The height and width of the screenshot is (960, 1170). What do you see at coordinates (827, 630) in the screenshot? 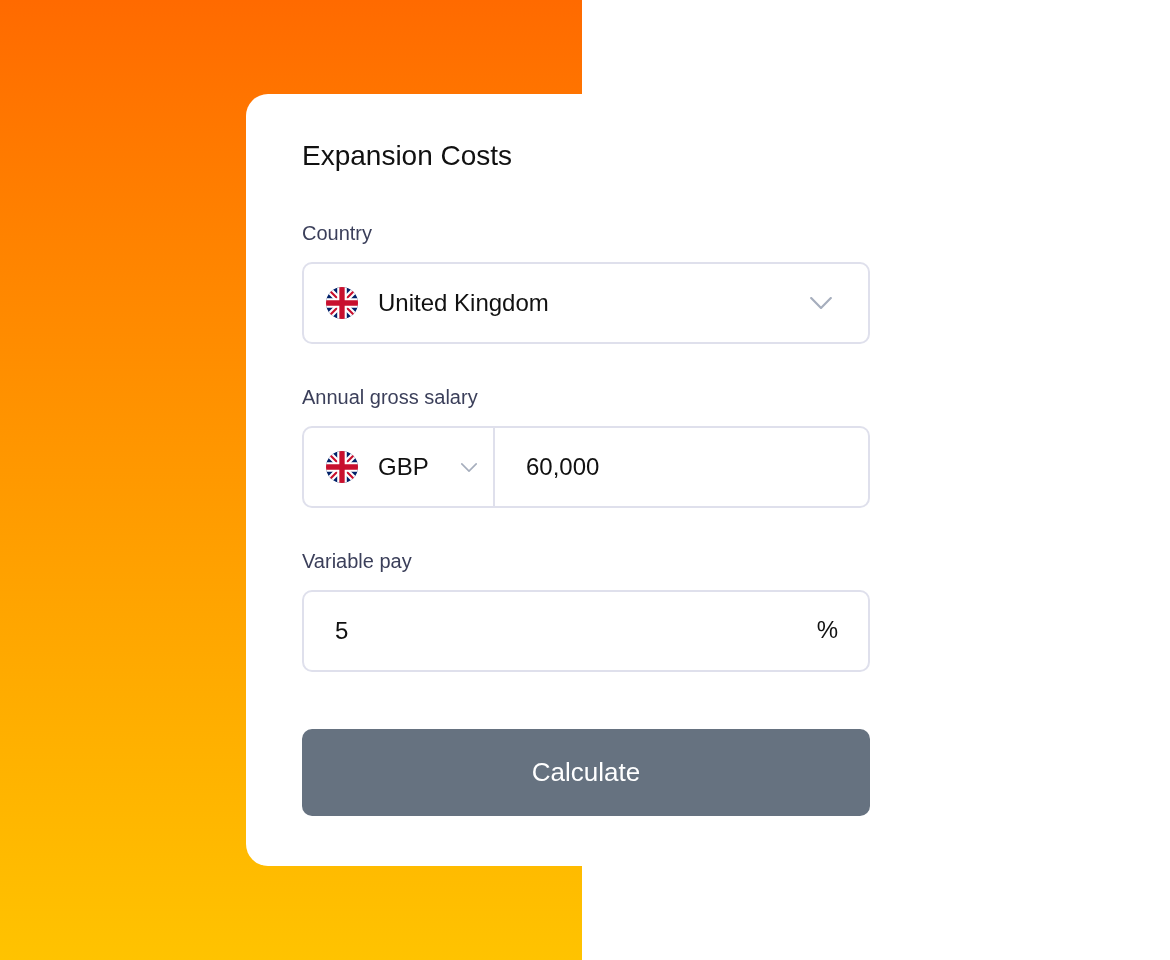
I see `percent-suffix: %` at bounding box center [827, 630].